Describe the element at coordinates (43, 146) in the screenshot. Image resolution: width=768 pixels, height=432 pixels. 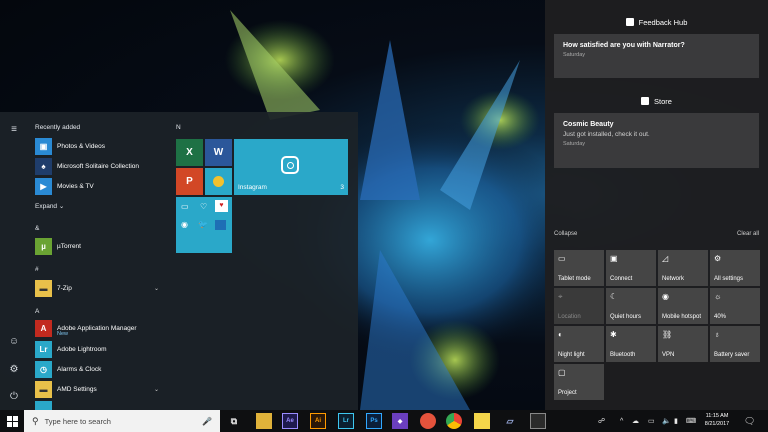
I see `photos-icon: ▣` at that location.